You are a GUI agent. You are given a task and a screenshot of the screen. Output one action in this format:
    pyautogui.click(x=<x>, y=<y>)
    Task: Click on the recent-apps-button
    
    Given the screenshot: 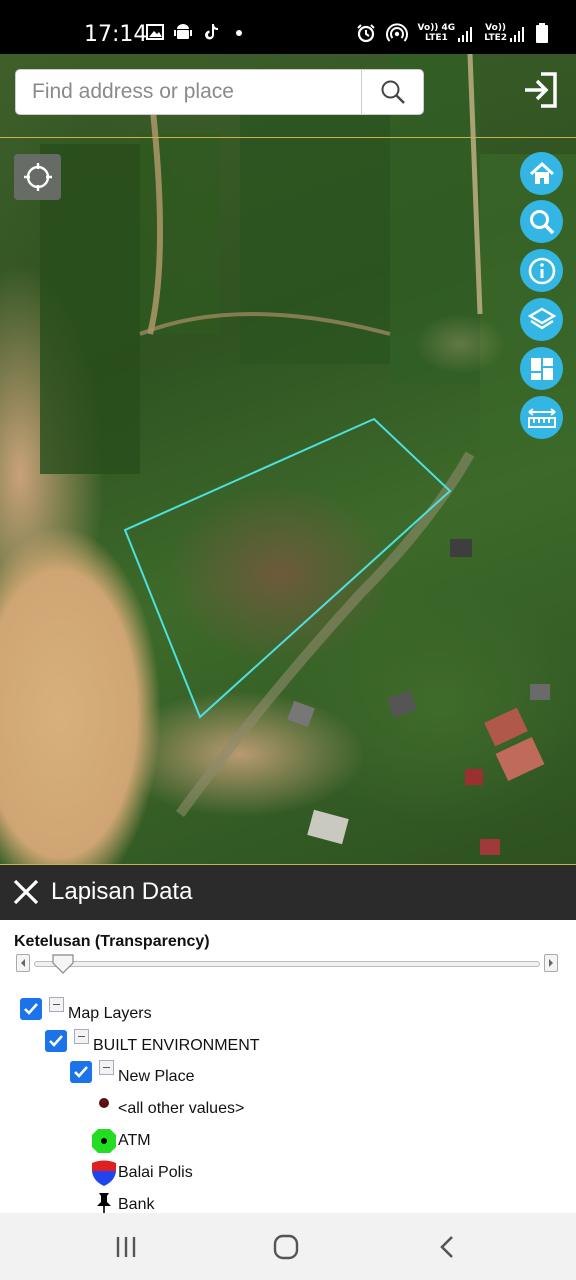 What is the action you would take?
    pyautogui.click(x=126, y=1247)
    